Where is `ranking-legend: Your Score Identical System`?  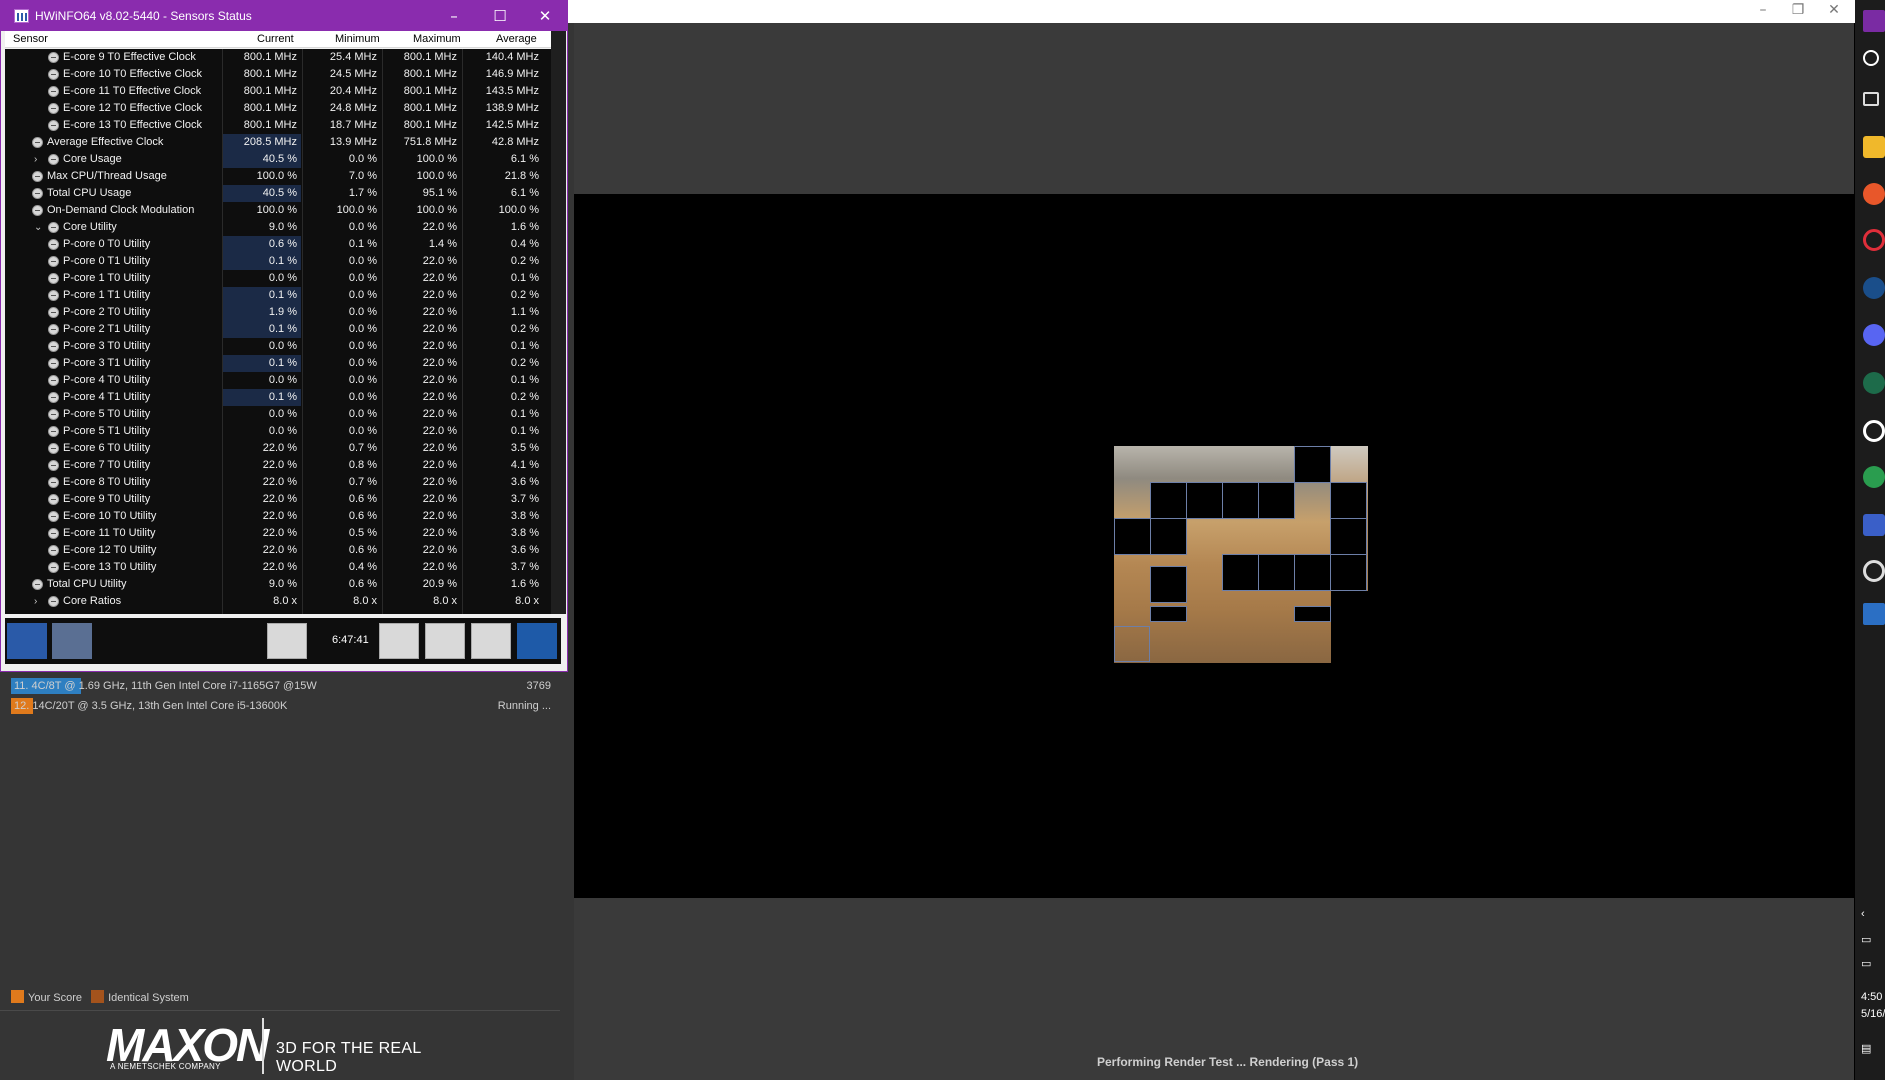
ranking-legend: Your Score Identical System is located at coordinates (103, 998).